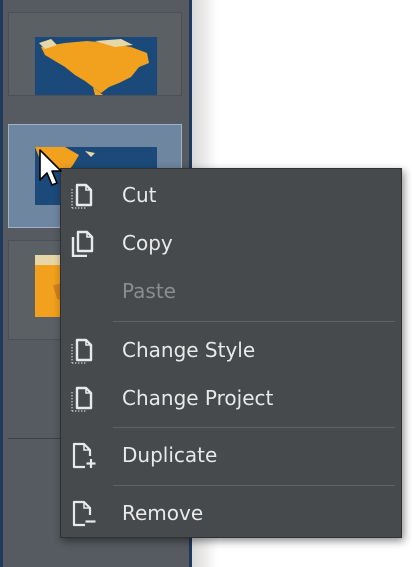 This screenshot has width=412, height=567. I want to click on menu-item-duplicate: Duplicate, so click(231, 455).